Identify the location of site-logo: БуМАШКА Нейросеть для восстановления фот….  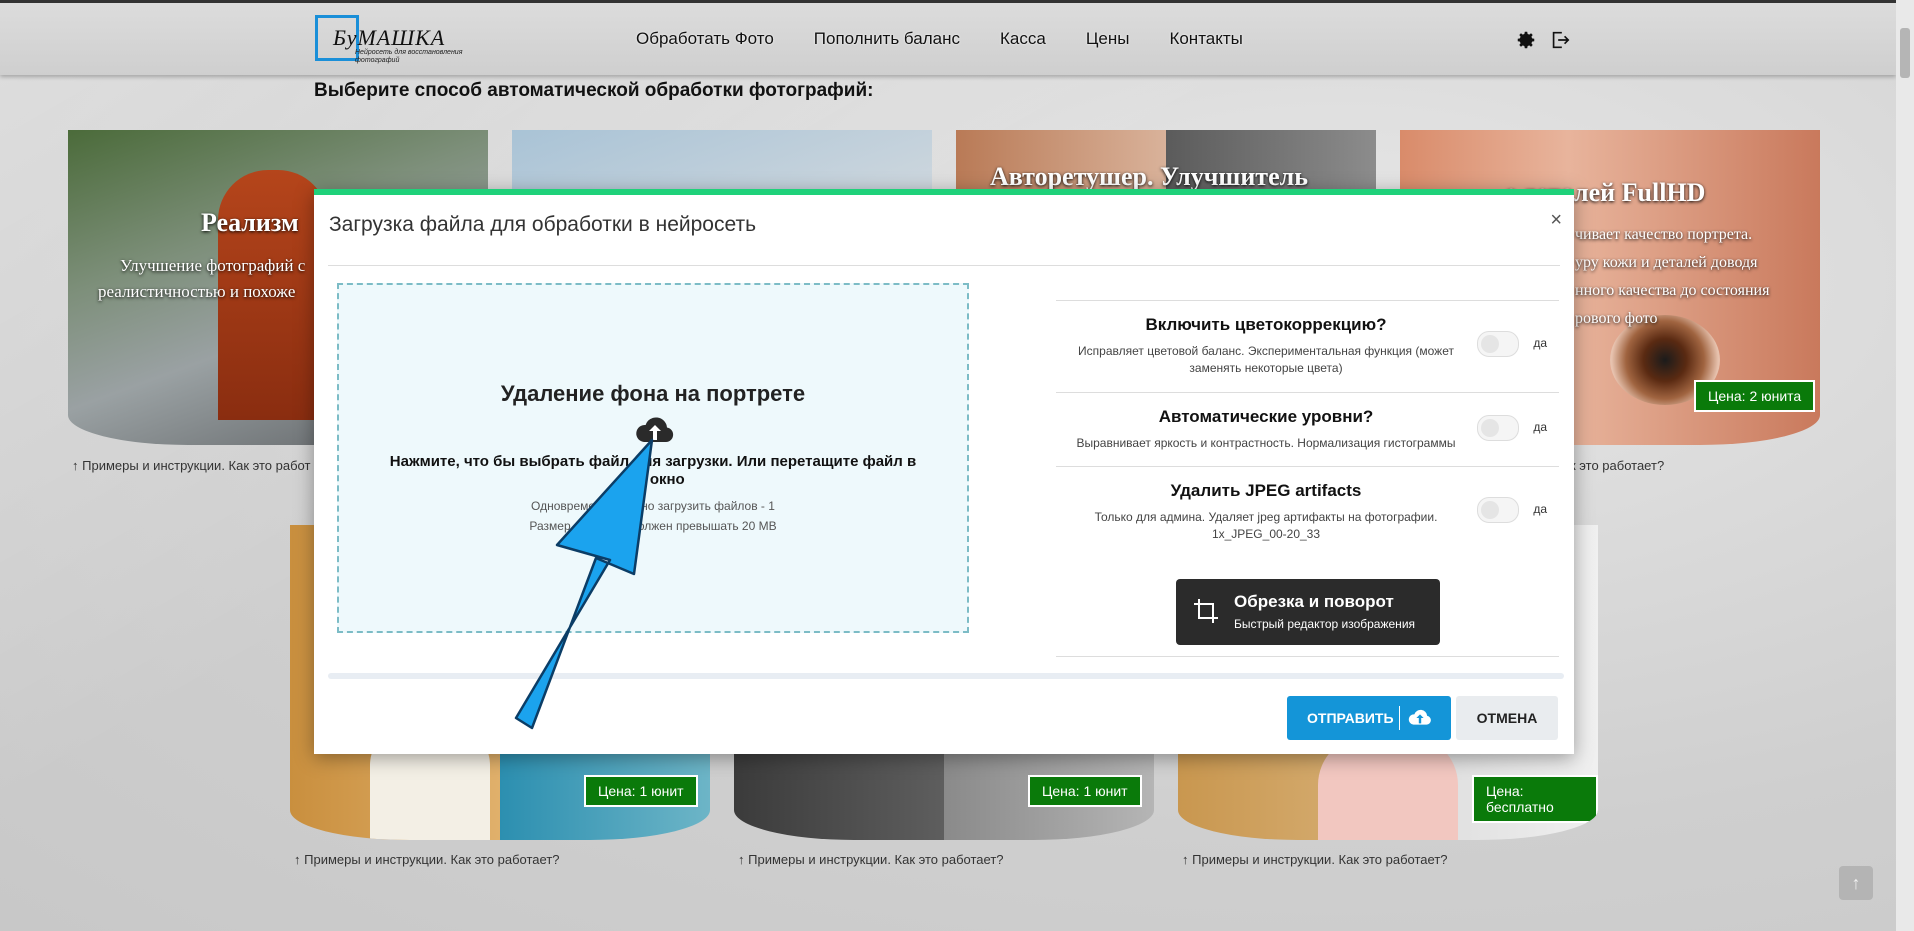
(395, 40).